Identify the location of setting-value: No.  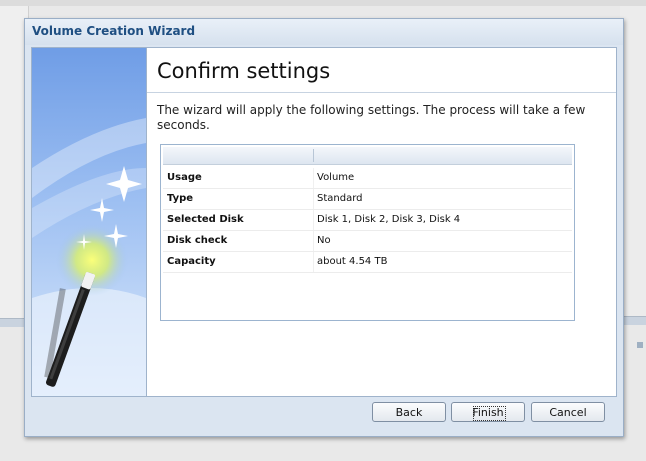
(324, 240).